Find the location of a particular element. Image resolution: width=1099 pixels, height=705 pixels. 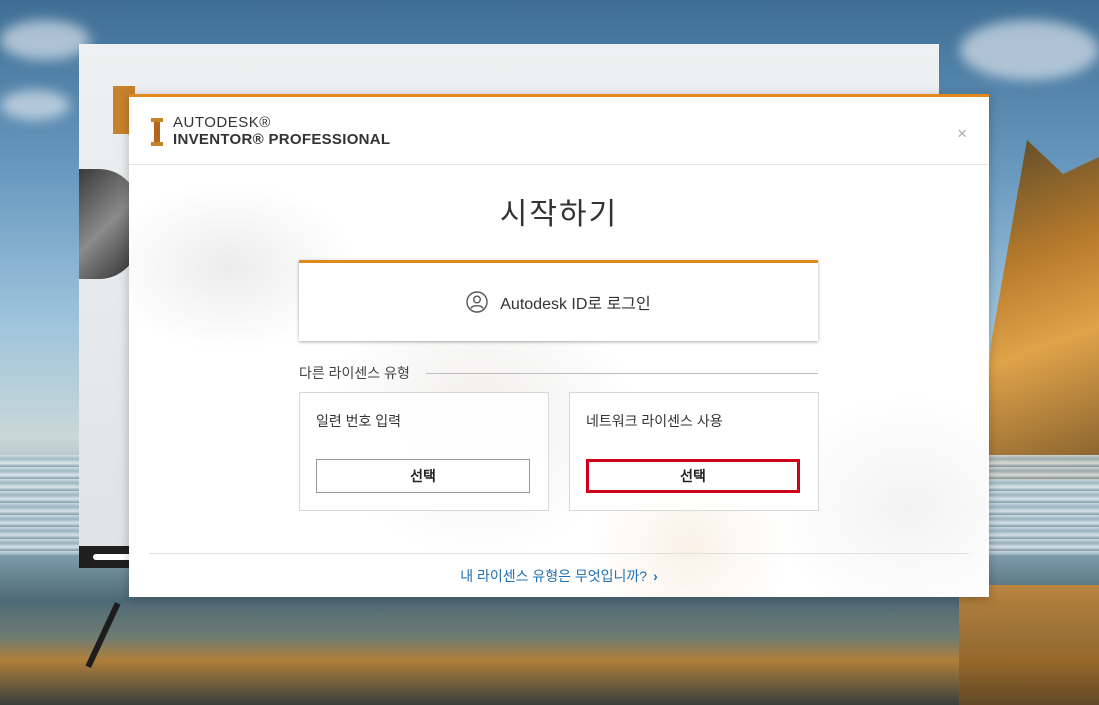

divider is located at coordinates (622, 373).